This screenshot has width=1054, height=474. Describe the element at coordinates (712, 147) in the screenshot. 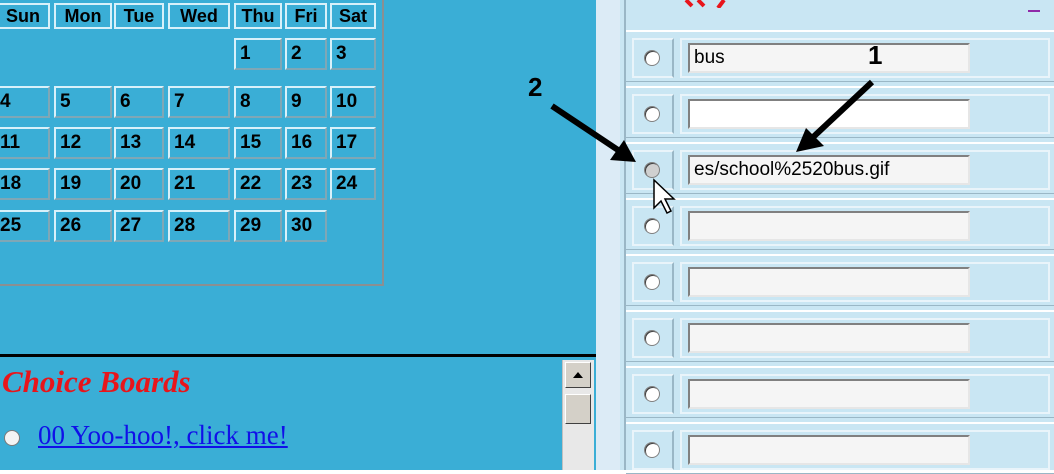

I see `annotation-overlay` at that location.